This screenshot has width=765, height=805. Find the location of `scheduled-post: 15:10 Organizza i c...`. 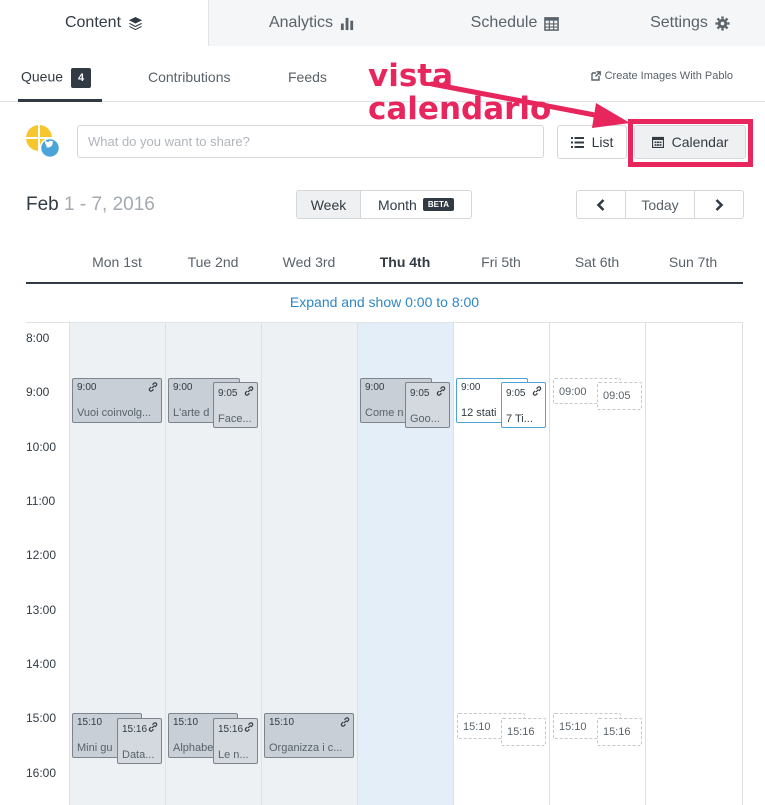

scheduled-post: 15:10 Organizza i c... is located at coordinates (309, 735).